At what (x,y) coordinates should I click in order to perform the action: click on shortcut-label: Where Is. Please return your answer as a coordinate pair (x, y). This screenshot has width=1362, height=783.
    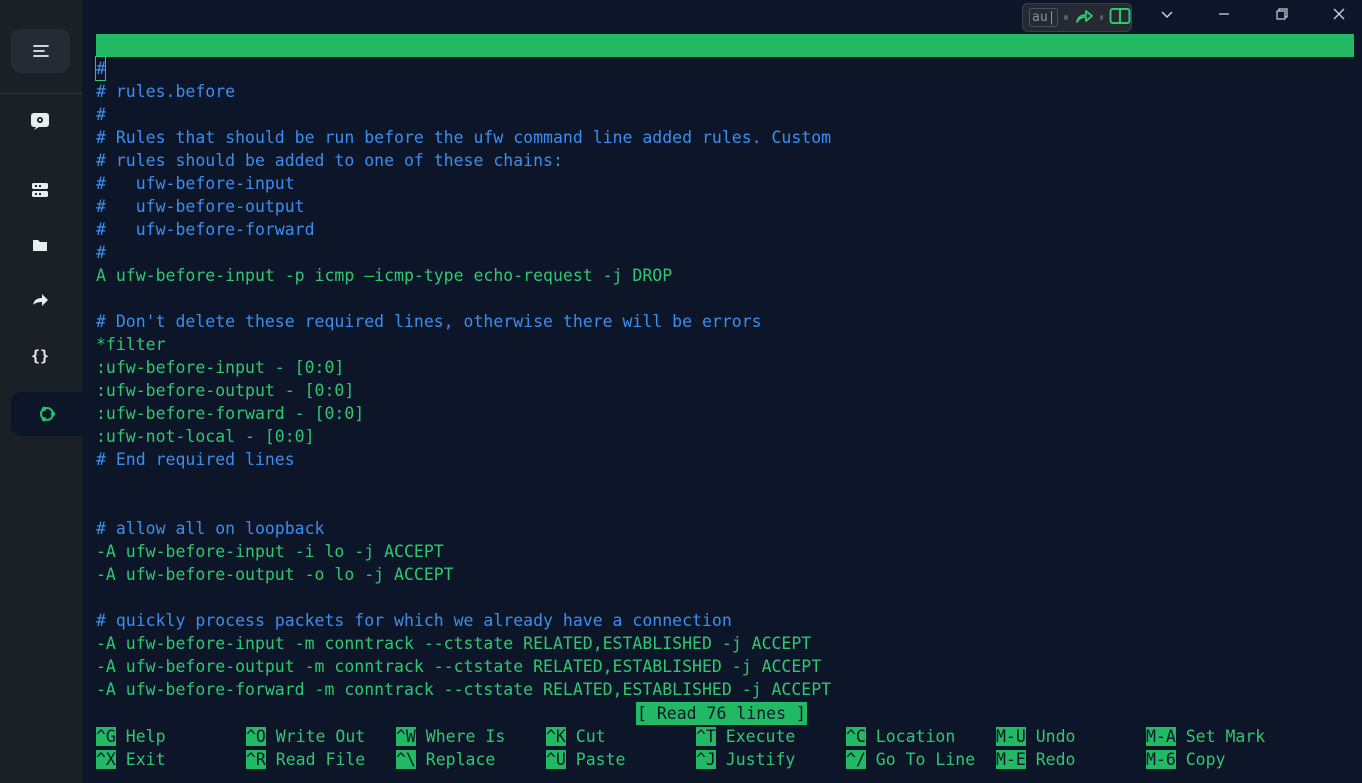
    Looking at the image, I should click on (460, 736).